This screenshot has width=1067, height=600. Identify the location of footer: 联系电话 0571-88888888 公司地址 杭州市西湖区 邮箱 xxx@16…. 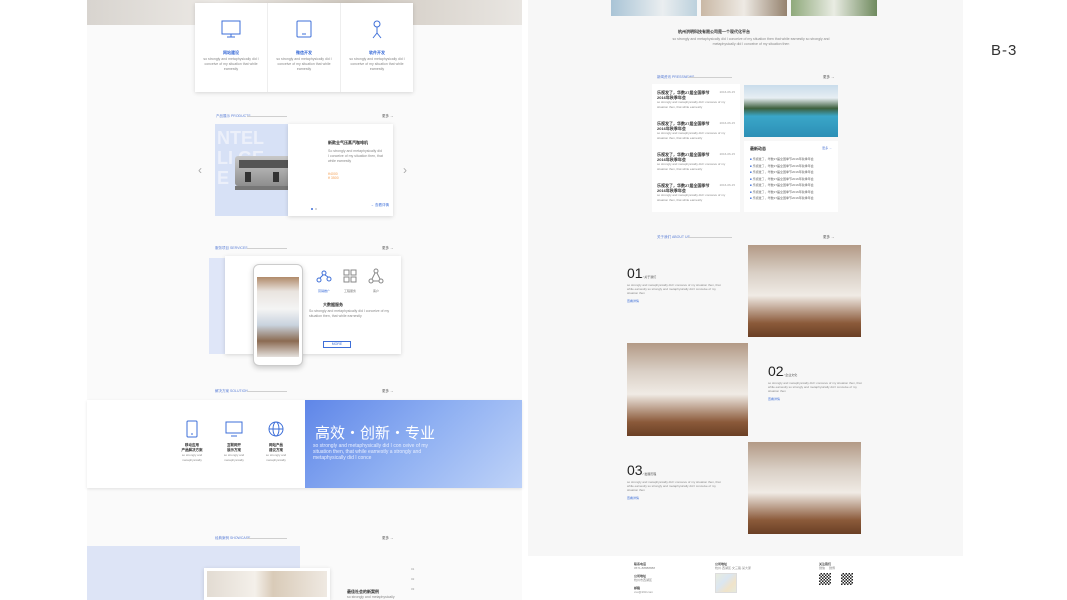
(745, 578).